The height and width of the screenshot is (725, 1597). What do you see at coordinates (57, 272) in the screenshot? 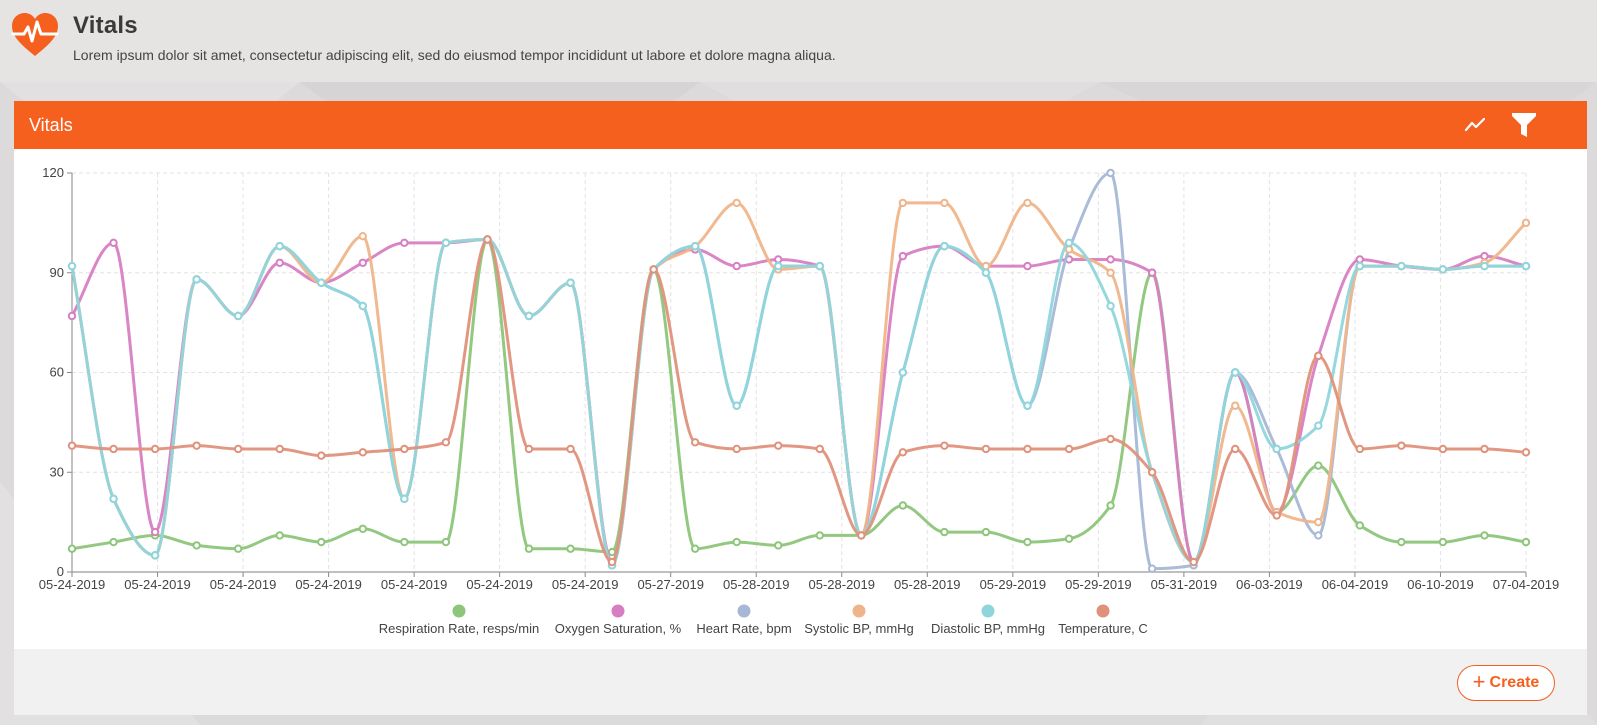
I see `y-tick-label: 90` at bounding box center [57, 272].